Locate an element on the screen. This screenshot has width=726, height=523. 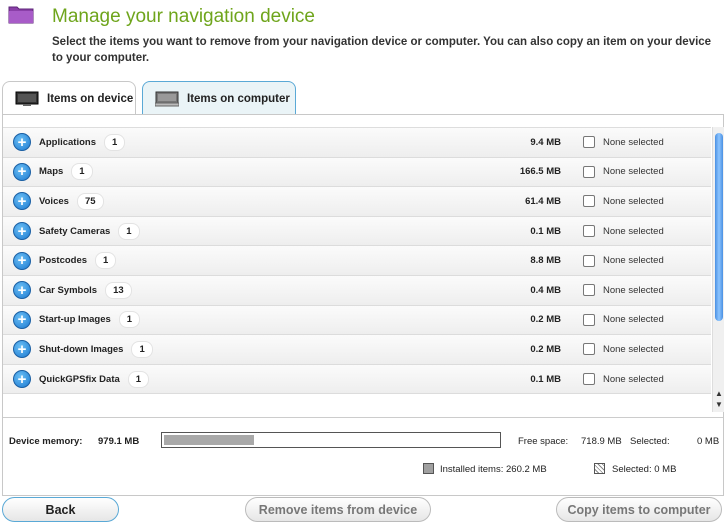
memory-installed-fill is located at coordinates (209, 440).